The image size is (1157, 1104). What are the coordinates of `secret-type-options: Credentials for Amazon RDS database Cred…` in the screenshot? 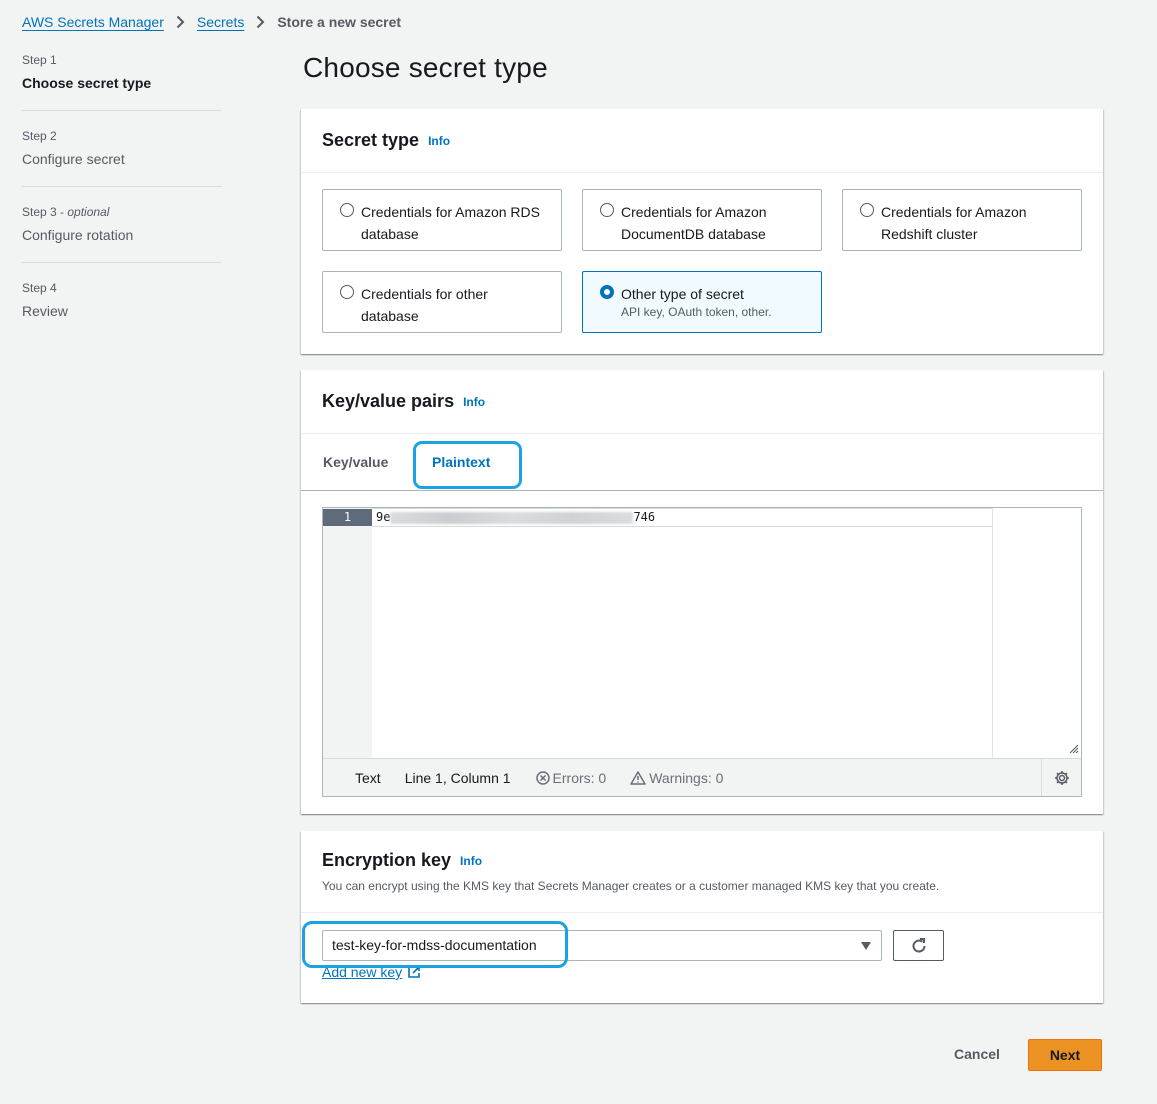 It's located at (702, 263).